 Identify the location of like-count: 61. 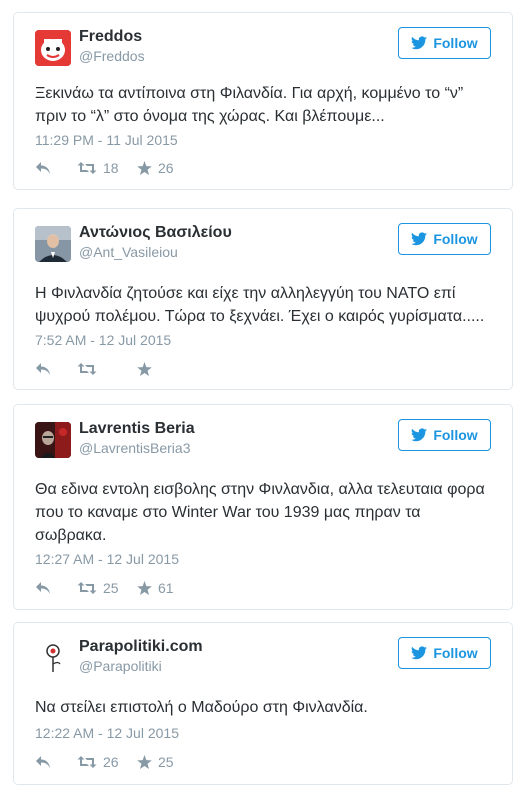
(166, 588).